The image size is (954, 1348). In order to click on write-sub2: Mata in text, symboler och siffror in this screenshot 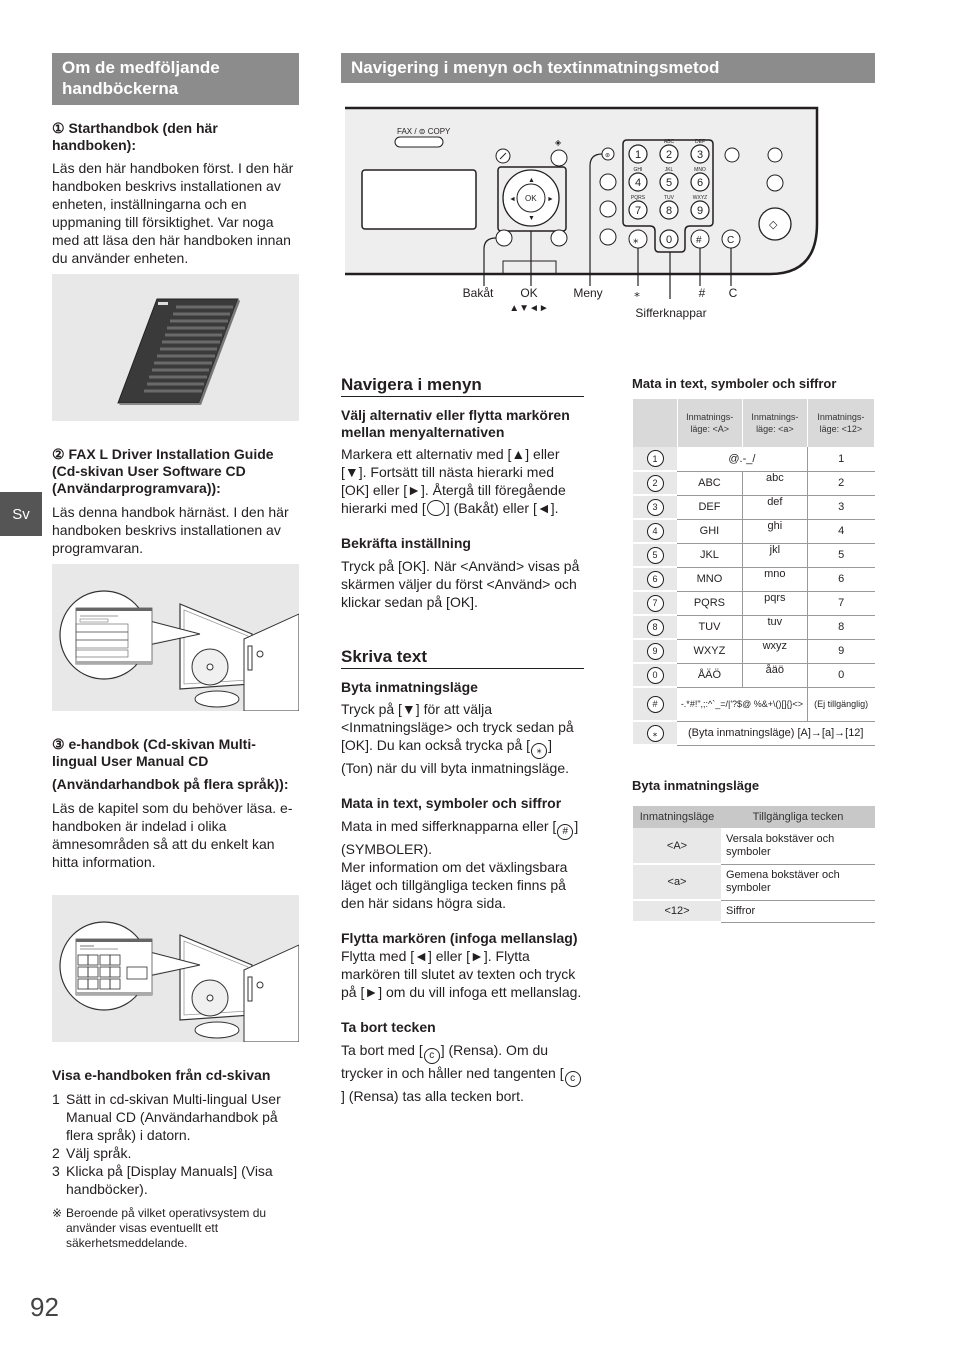, I will do `click(451, 803)`.